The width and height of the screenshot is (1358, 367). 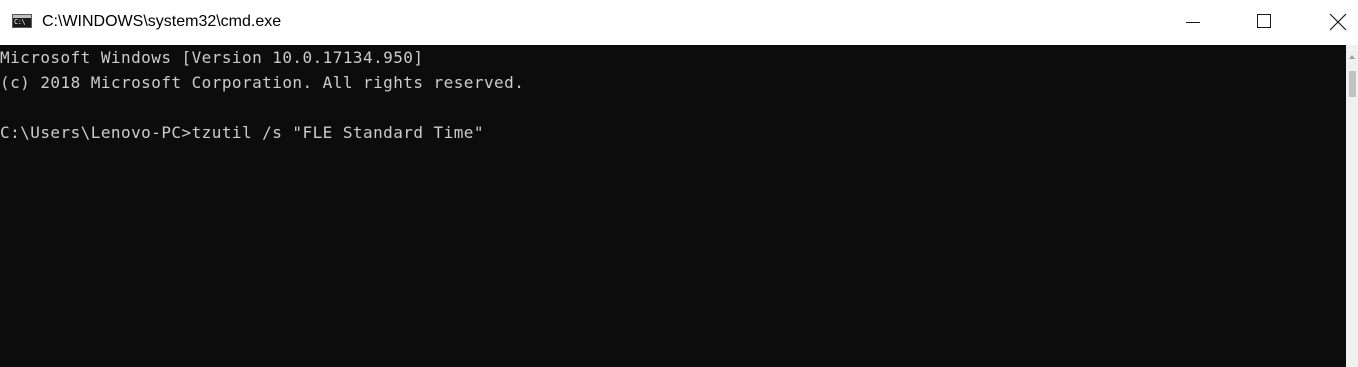 I want to click on cmd-icon-glyph: C:\, so click(x=20, y=22).